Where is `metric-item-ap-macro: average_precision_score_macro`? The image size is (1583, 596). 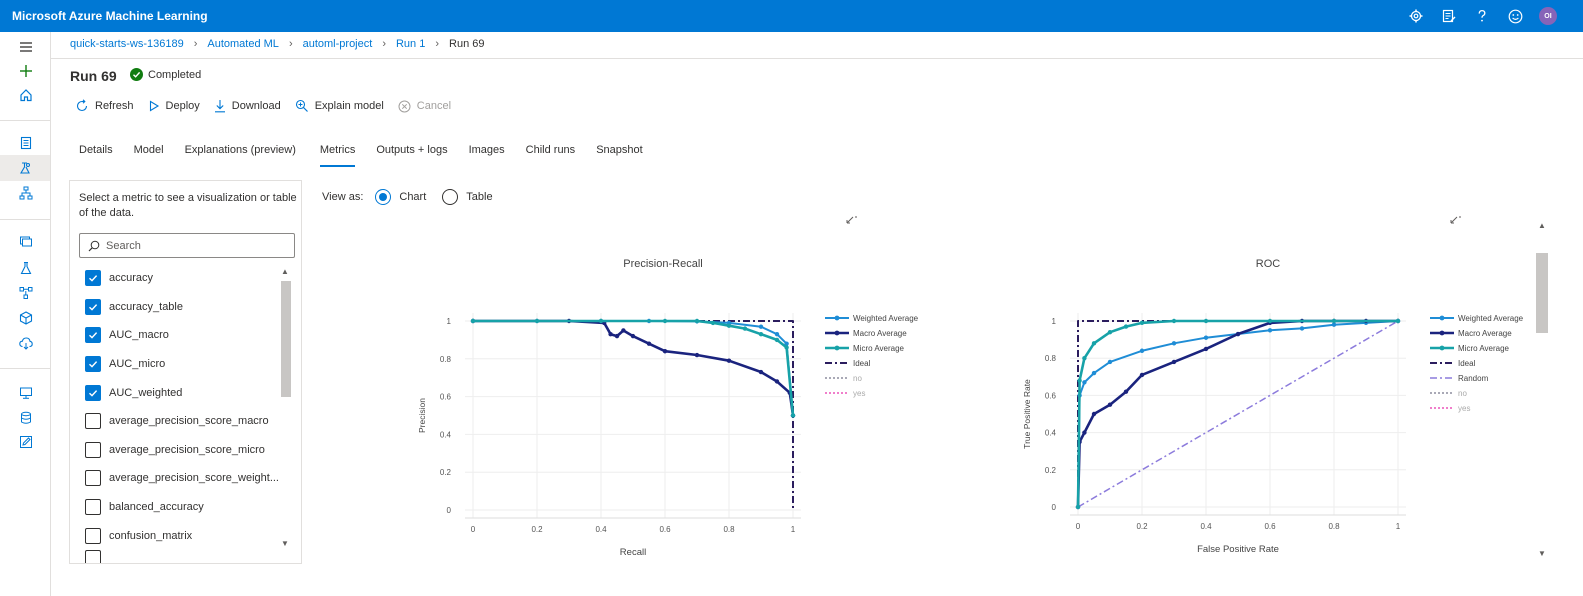 metric-item-ap-macro: average_precision_score_macro is located at coordinates (177, 421).